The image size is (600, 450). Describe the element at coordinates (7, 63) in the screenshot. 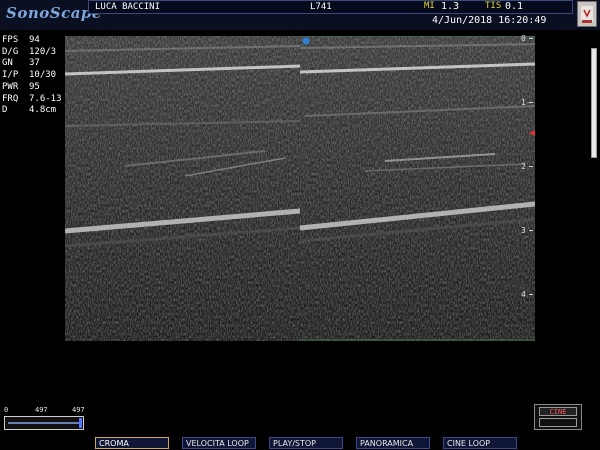

I see `param-key: GN` at that location.